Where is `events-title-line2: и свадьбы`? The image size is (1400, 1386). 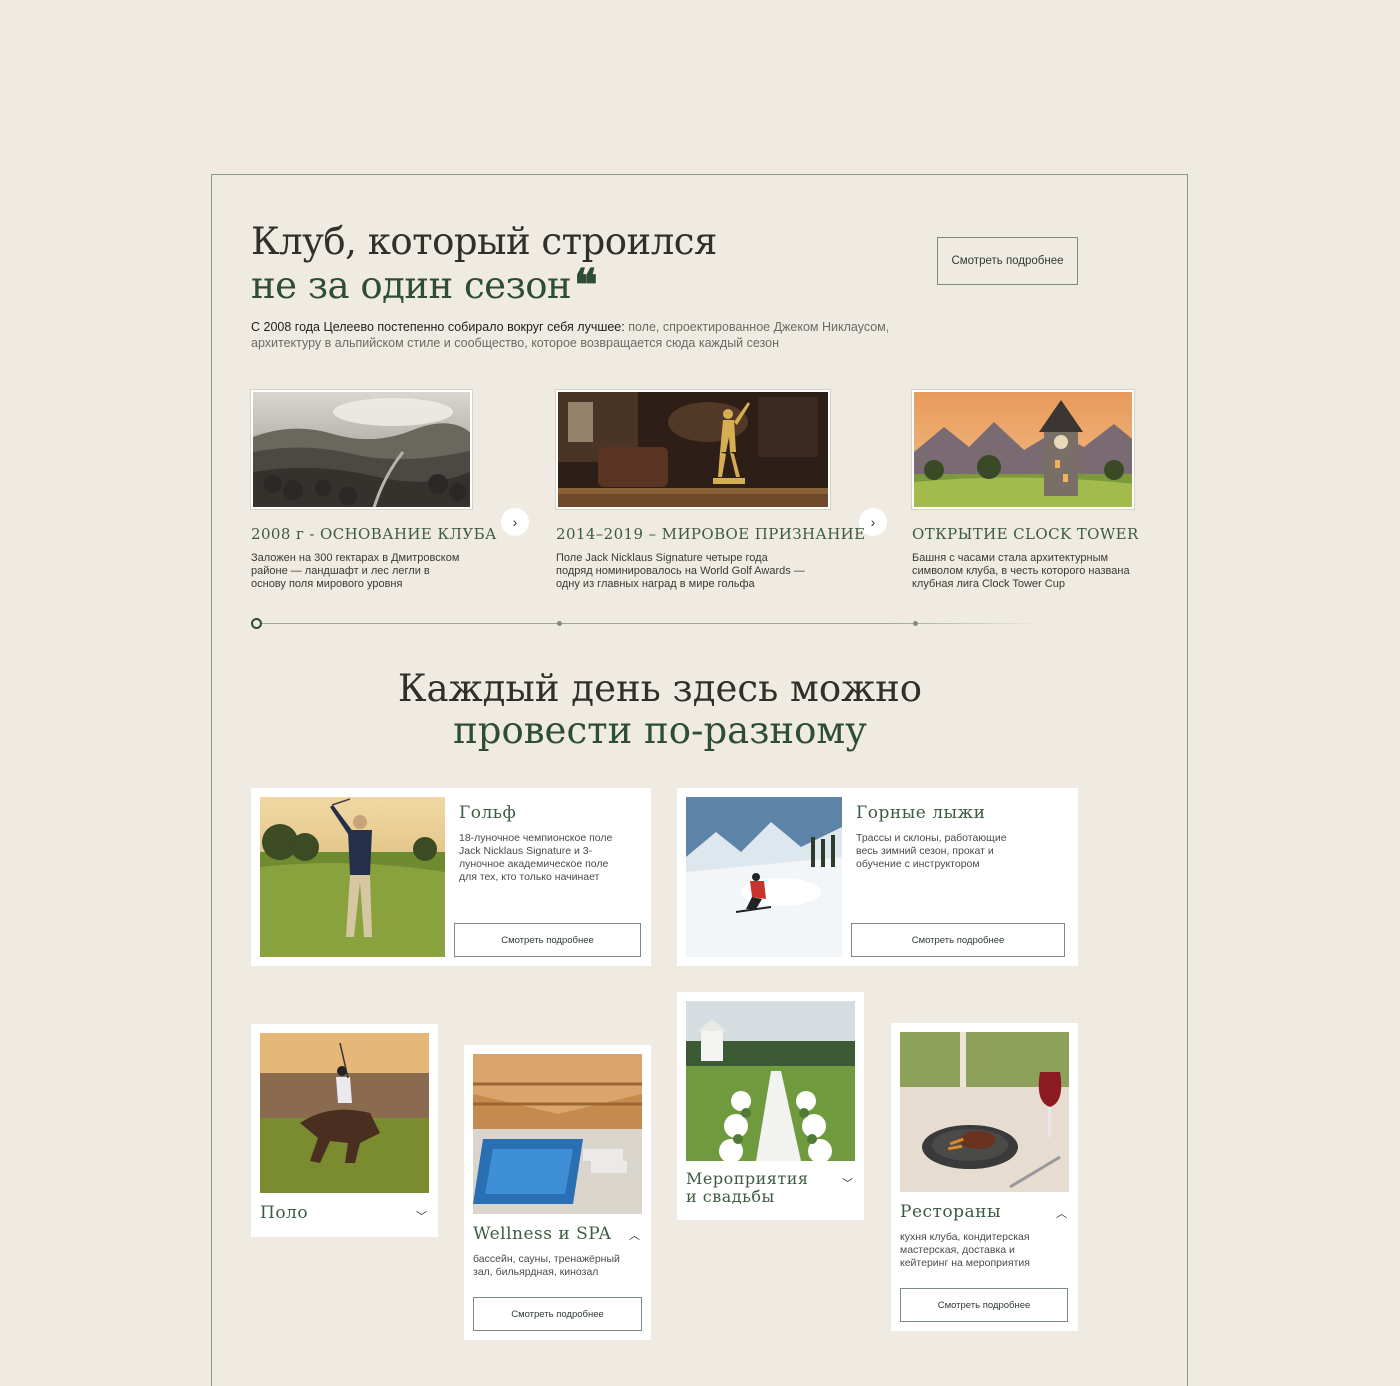 events-title-line2: и свадьбы is located at coordinates (730, 1196).